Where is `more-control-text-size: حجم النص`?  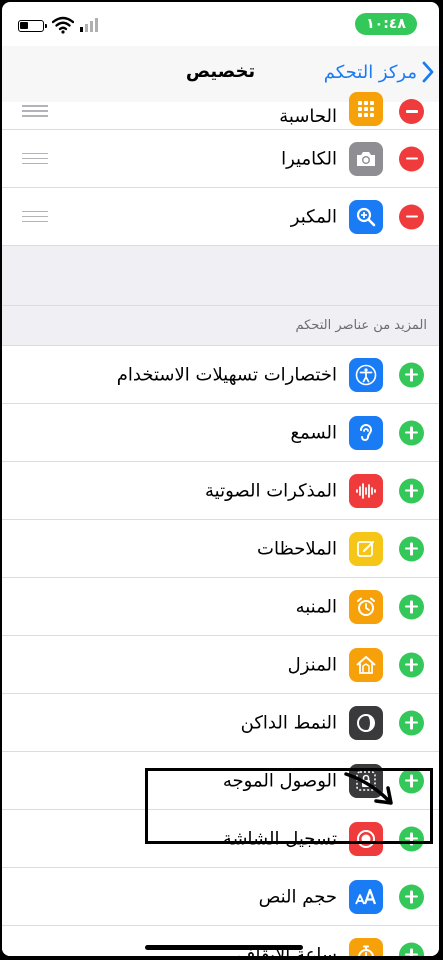
more-control-text-size: حجم النص is located at coordinates (220, 897).